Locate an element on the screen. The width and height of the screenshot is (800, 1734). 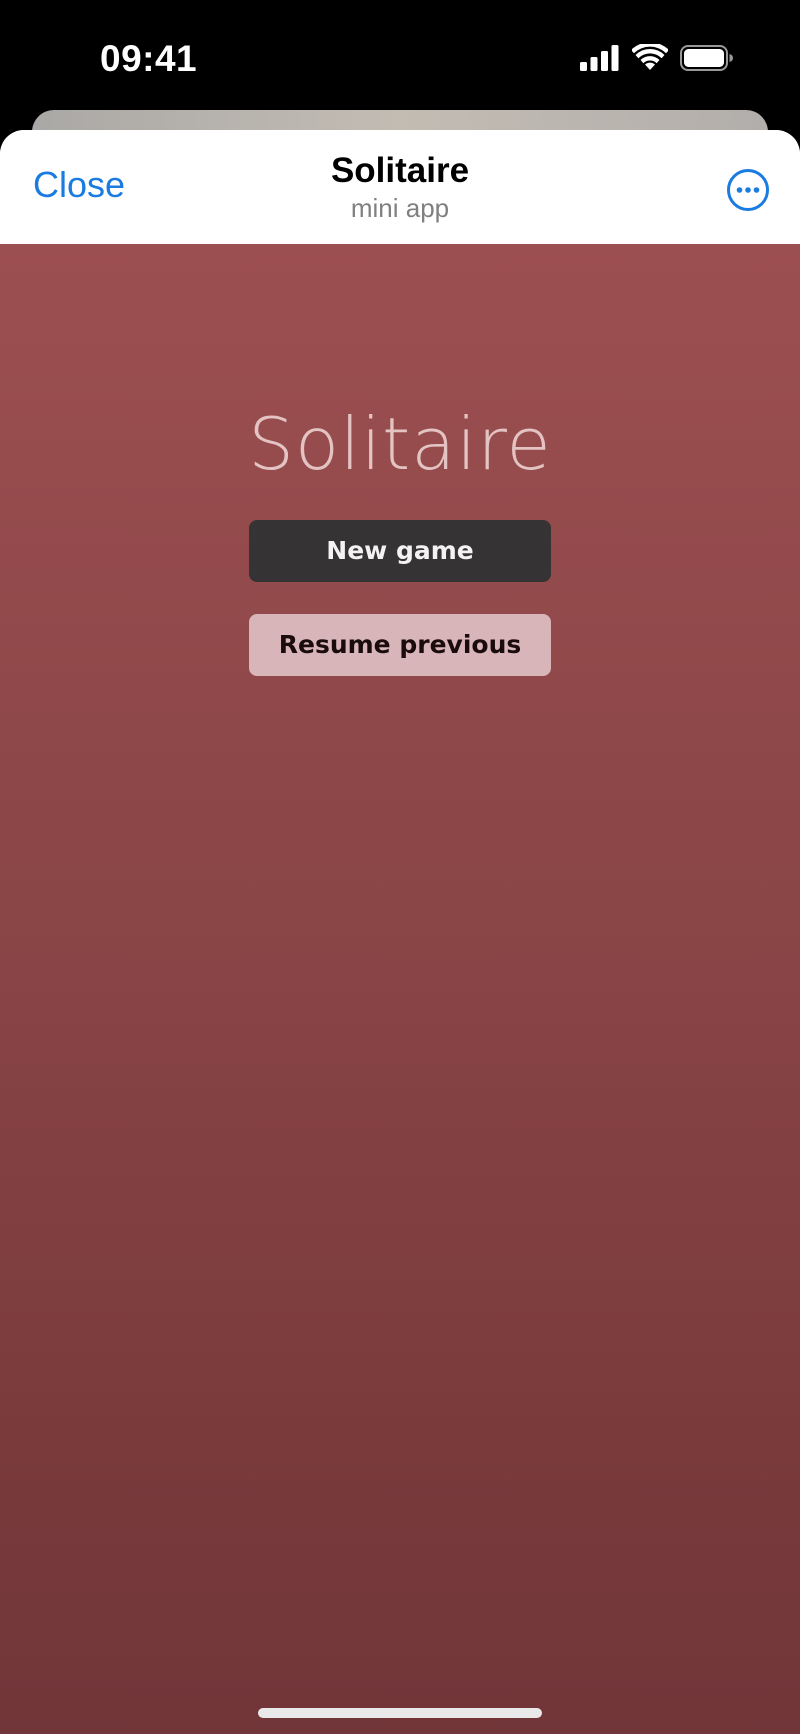
status-icons is located at coordinates (657, 57).